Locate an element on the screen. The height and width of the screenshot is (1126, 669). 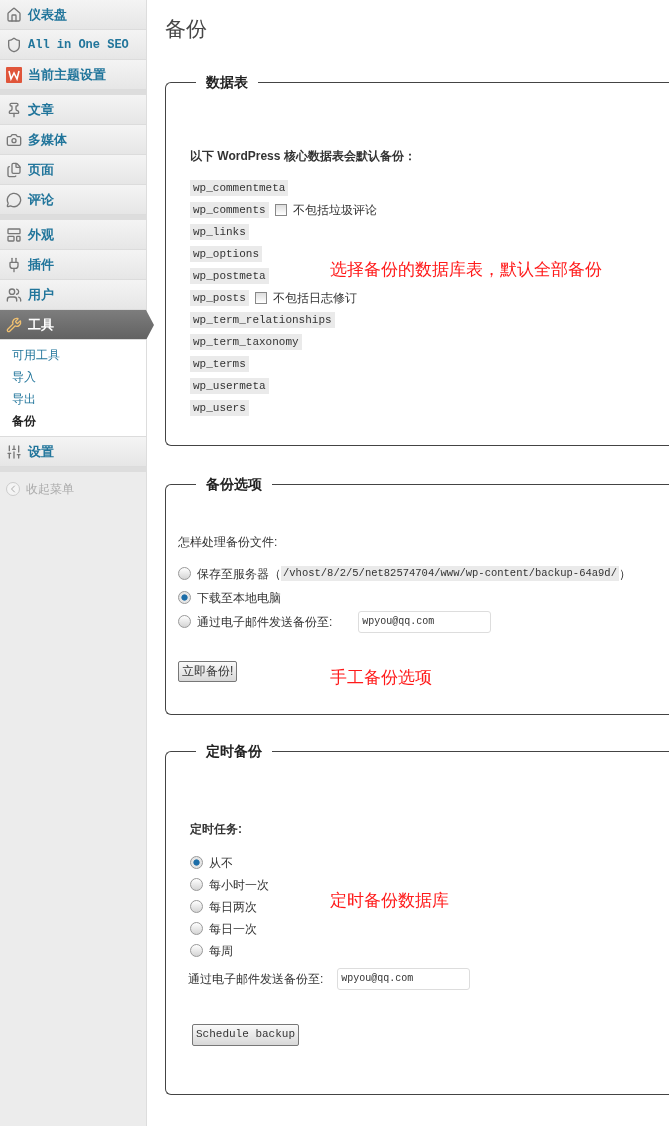
letter-tile-icon is located at coordinates (14, 74).